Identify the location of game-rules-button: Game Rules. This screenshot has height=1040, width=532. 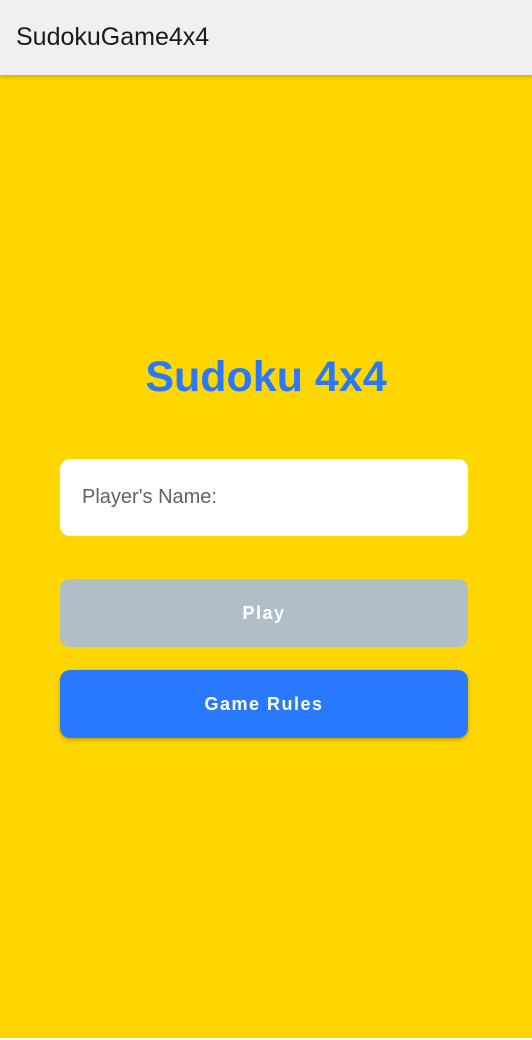
(264, 704).